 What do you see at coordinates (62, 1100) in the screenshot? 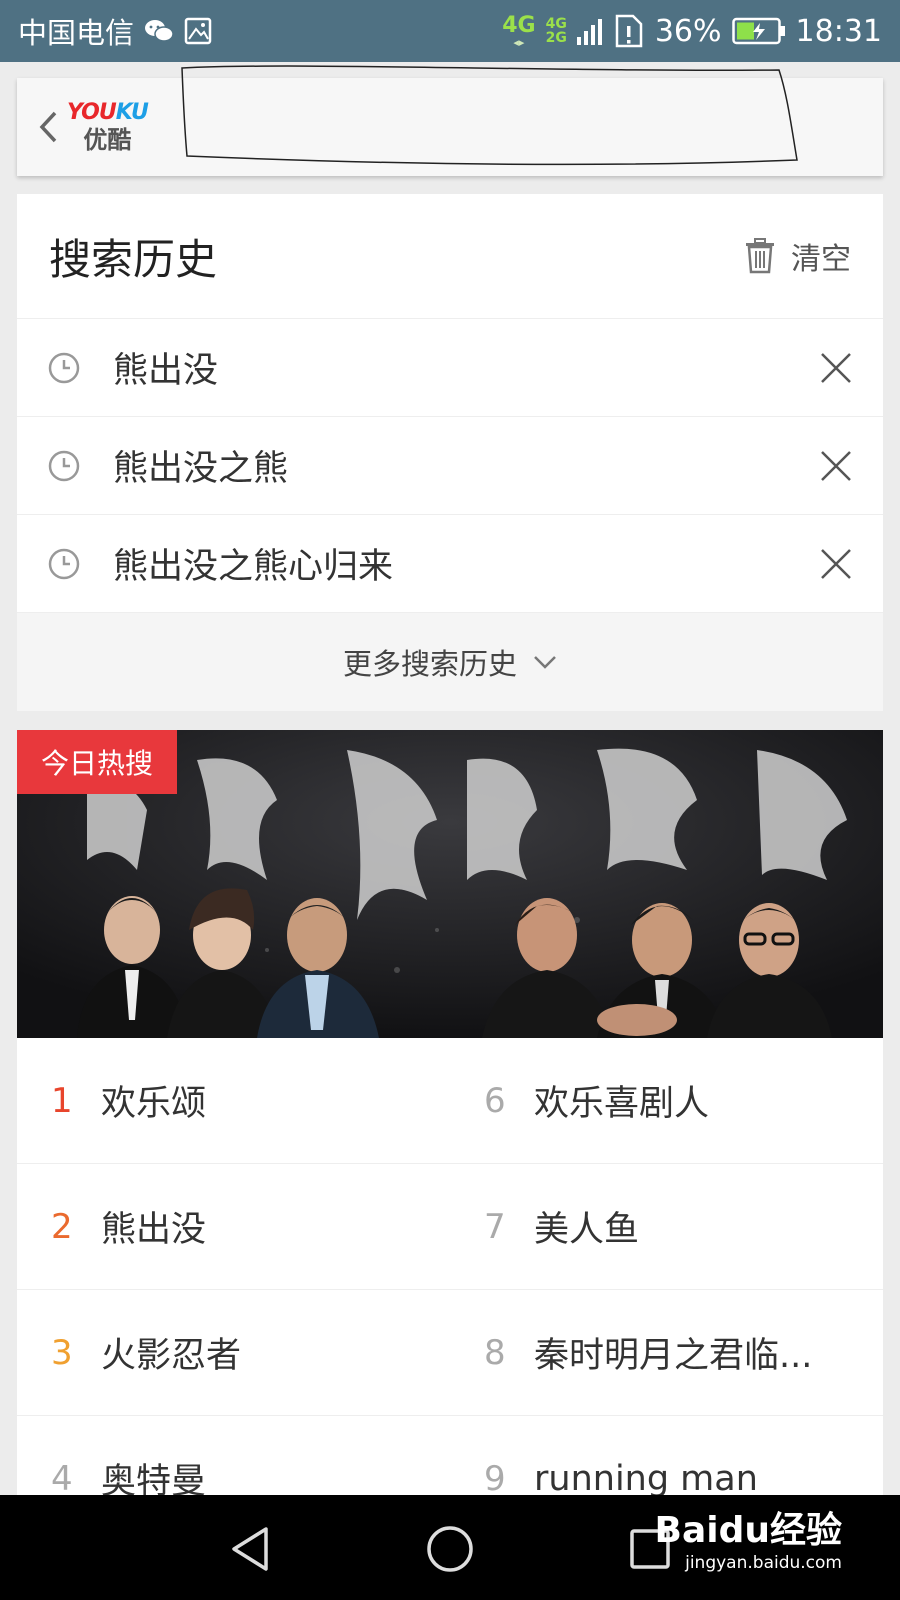
I see `hot-rank: 1` at bounding box center [62, 1100].